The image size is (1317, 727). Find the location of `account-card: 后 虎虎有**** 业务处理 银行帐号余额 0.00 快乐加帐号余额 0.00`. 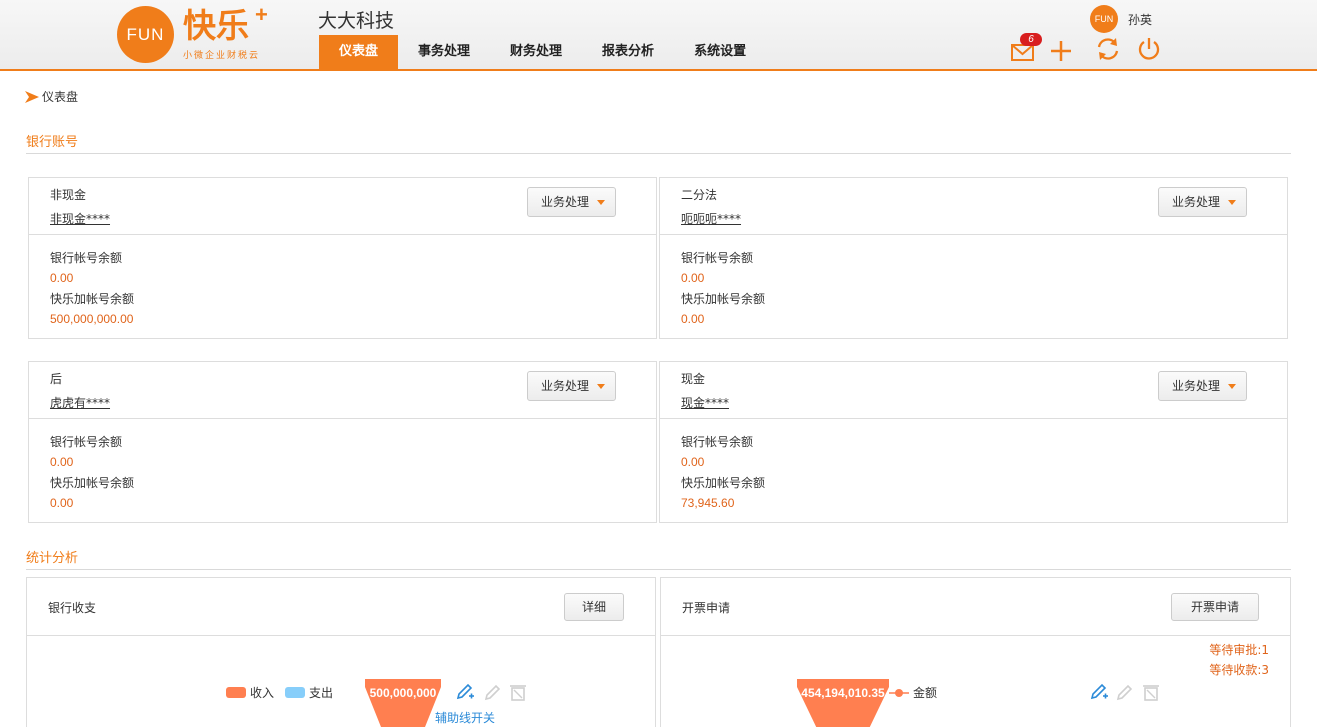

account-card: 后 虎虎有**** 业务处理 银行帐号余额 0.00 快乐加帐号余额 0.00 is located at coordinates (342, 442).